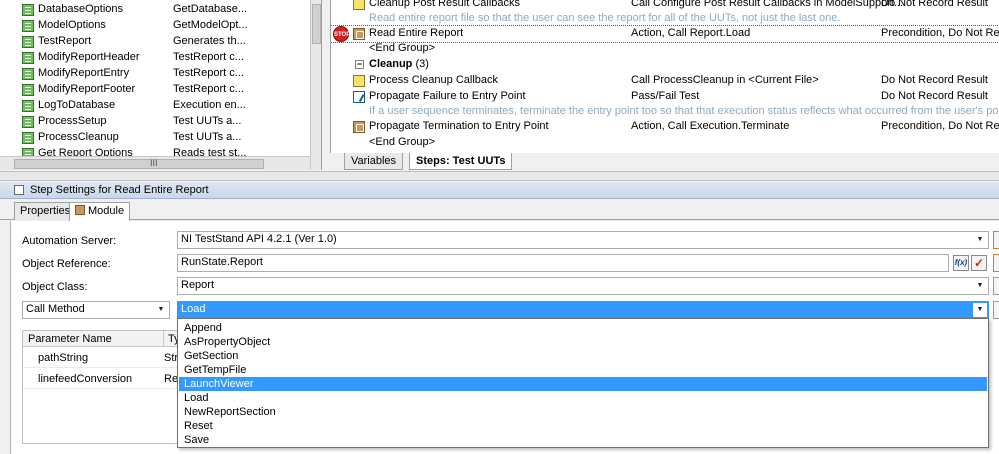 This screenshot has height=454, width=999. Describe the element at coordinates (583, 440) in the screenshot. I see `dropdown-option: Save` at that location.